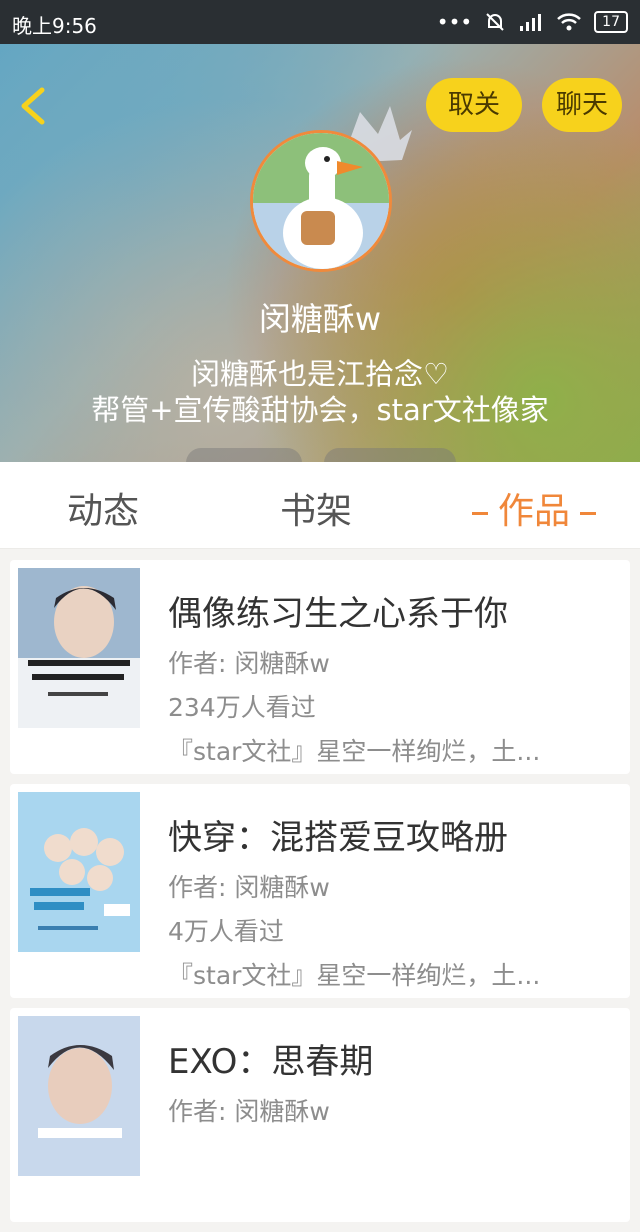  I want to click on back-button, so click(34, 106).